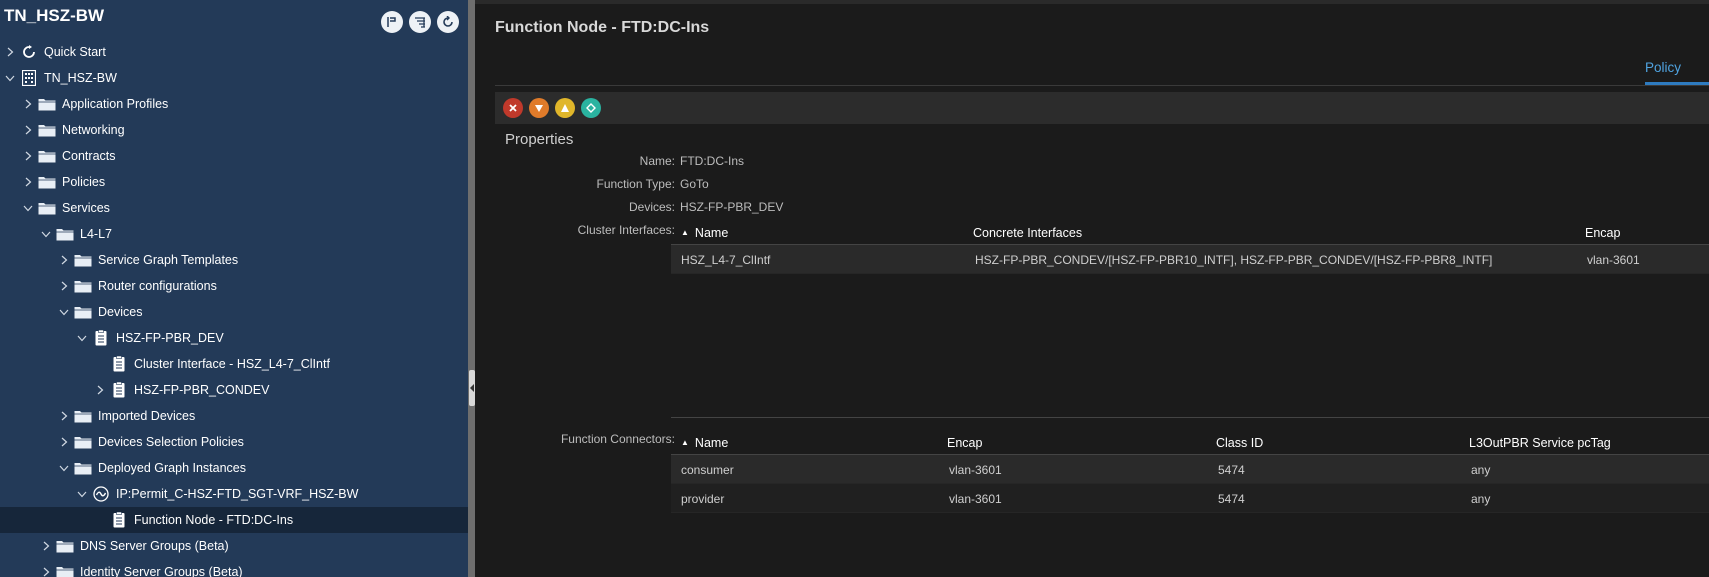 The height and width of the screenshot is (577, 1709). Describe the element at coordinates (234, 130) in the screenshot. I see `tree-item-networking: Networking` at that location.